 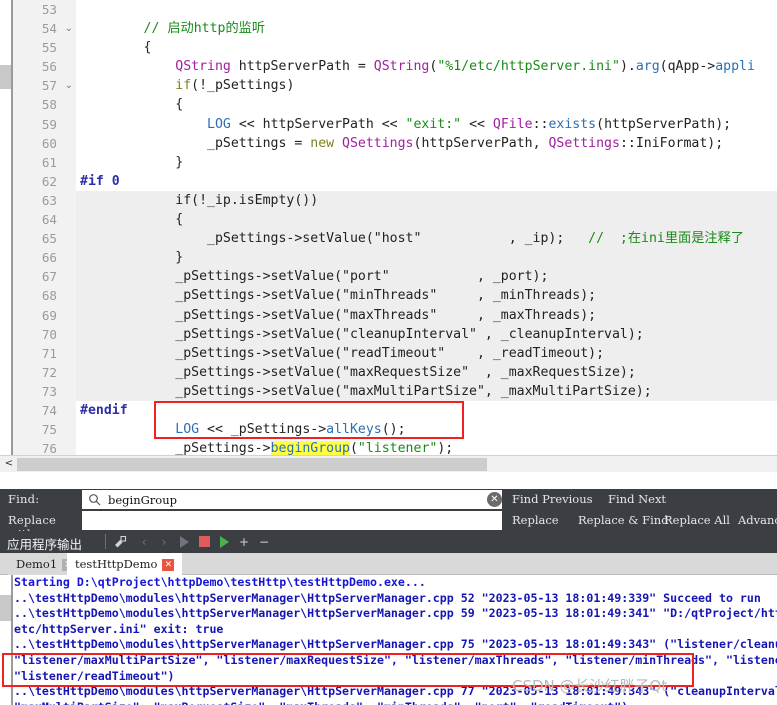 I want to click on line-number: 68, so click(x=44, y=295).